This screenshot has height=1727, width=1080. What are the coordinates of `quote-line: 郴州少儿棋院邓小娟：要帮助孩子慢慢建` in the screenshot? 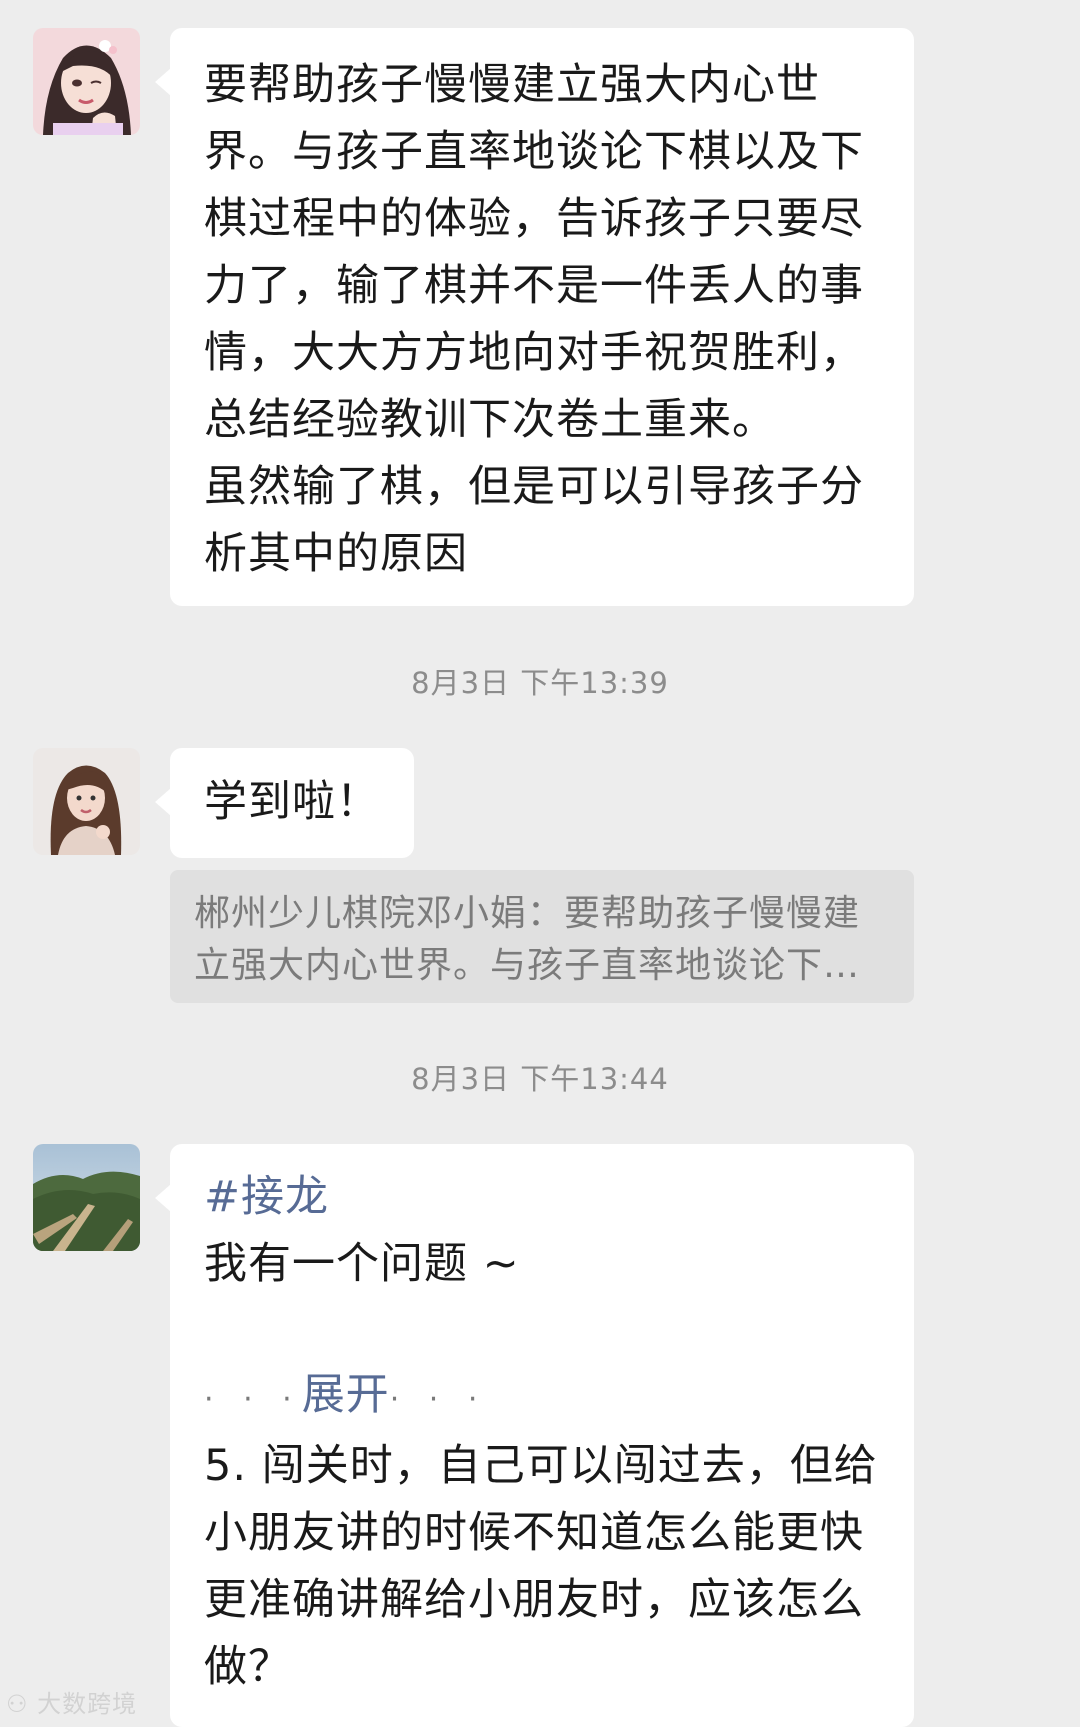 It's located at (527, 913).